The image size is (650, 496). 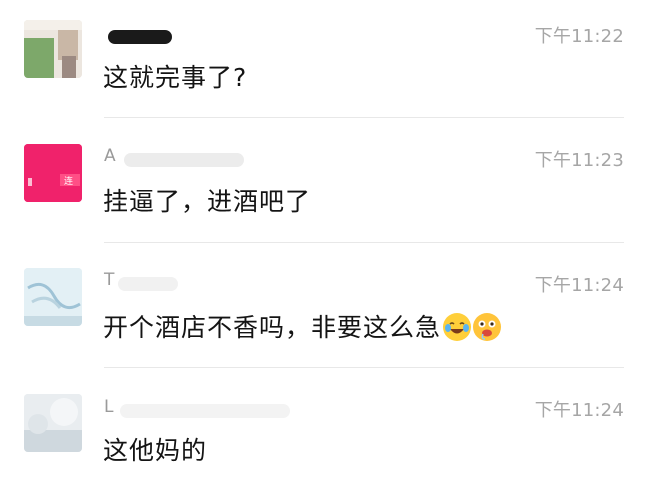 What do you see at coordinates (109, 280) in the screenshot?
I see `username: T` at bounding box center [109, 280].